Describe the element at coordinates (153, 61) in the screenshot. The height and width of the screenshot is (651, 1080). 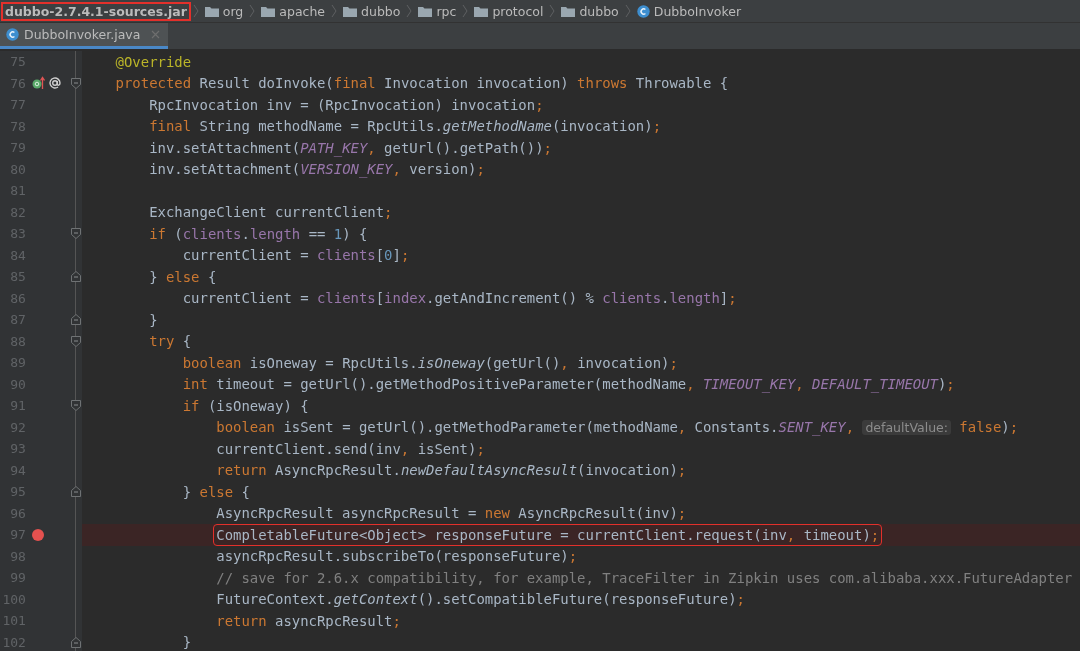
I see `code-line: @Override` at that location.